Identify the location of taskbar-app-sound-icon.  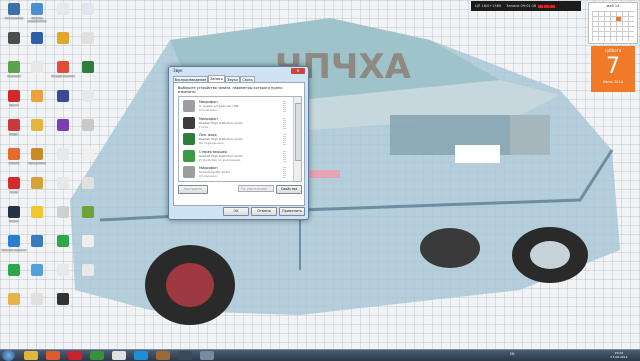
(207, 355).